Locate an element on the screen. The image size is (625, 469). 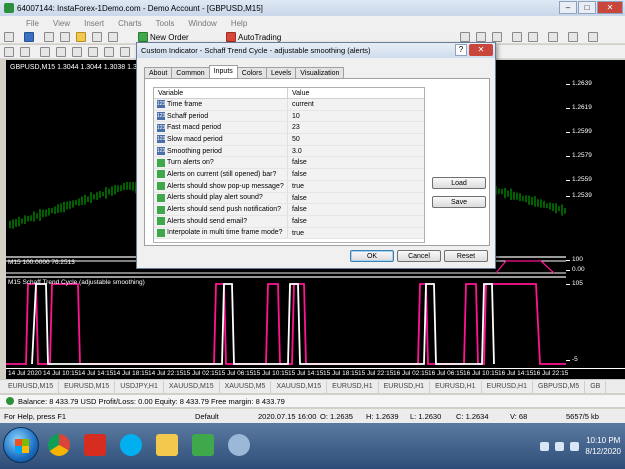
tray-arrow-icon is located at coordinates (545, 446).